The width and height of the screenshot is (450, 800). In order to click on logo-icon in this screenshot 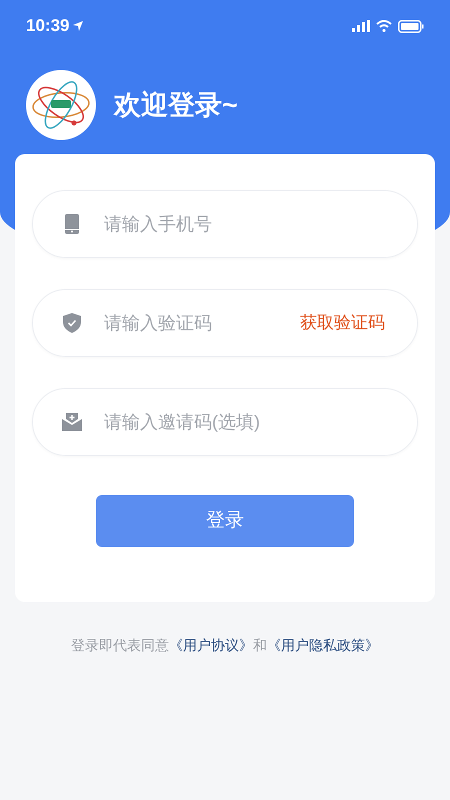, I will do `click(61, 105)`.